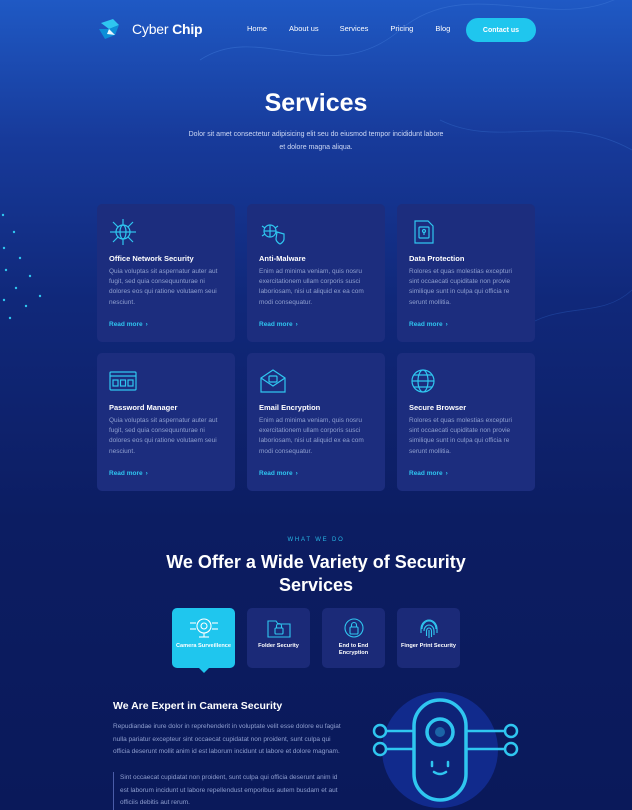  What do you see at coordinates (442, 28) in the screenshot?
I see `nav-blog: Blog` at bounding box center [442, 28].